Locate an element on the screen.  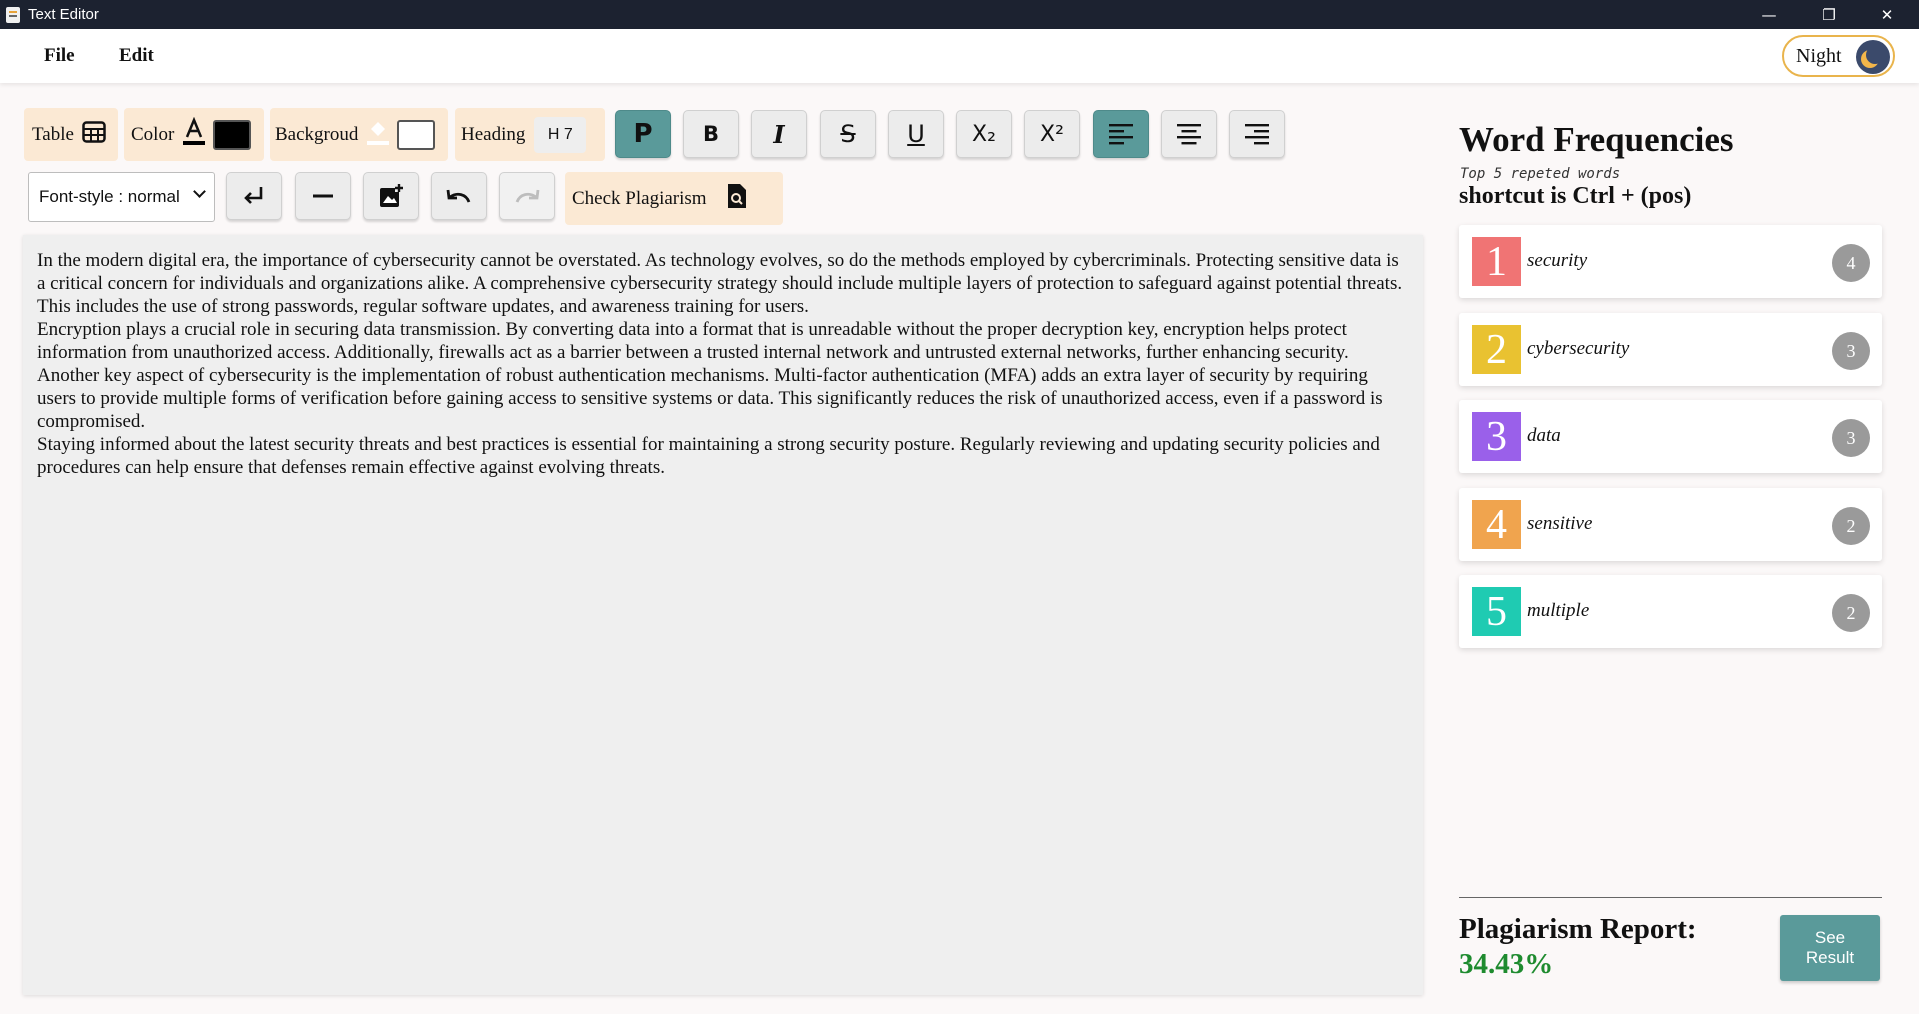
divider is located at coordinates (1670, 897).